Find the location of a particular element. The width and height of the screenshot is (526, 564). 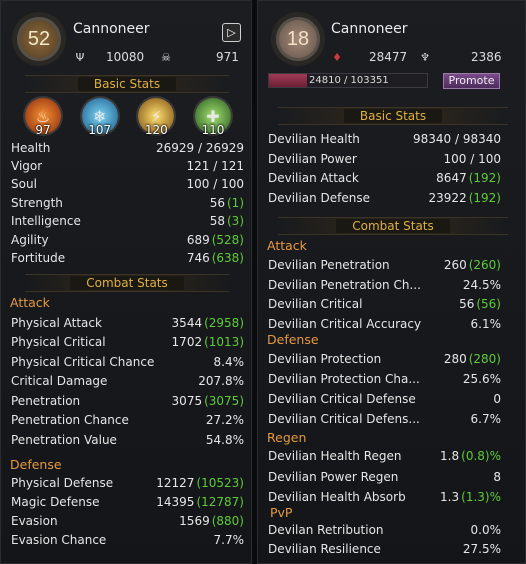

stat-row: Physical Defense 12127 (10523) is located at coordinates (127, 482).